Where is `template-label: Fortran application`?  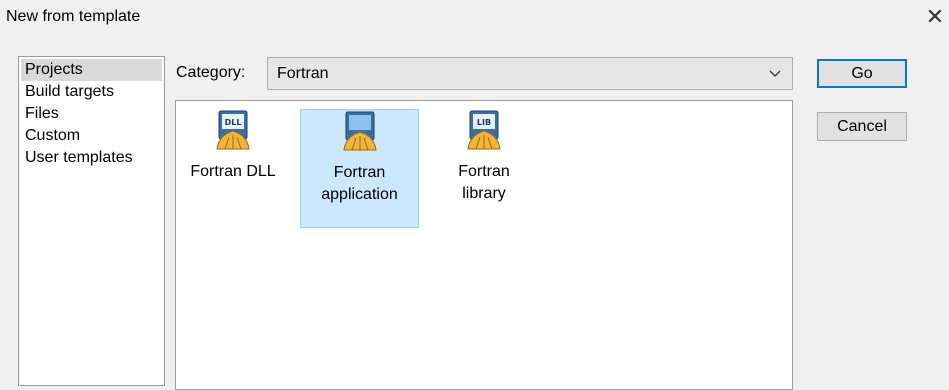
template-label: Fortran application is located at coordinates (359, 183).